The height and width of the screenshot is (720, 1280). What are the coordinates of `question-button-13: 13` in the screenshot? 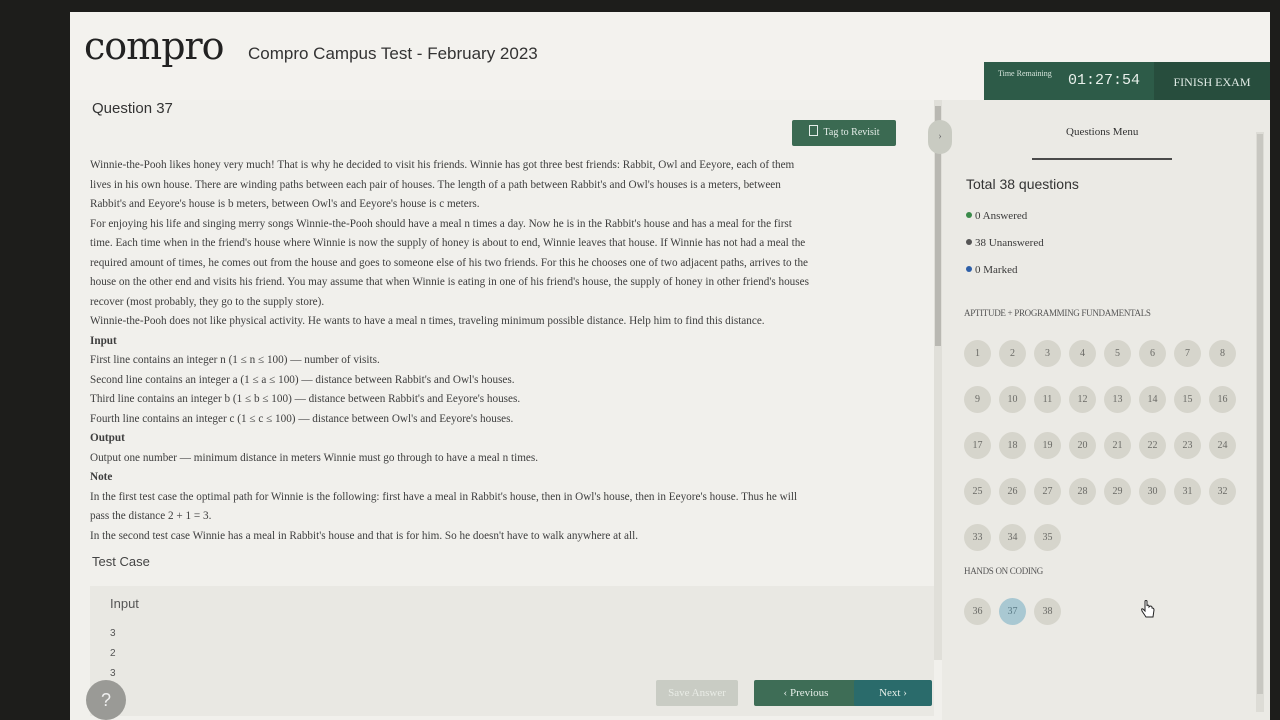 It's located at (1117, 399).